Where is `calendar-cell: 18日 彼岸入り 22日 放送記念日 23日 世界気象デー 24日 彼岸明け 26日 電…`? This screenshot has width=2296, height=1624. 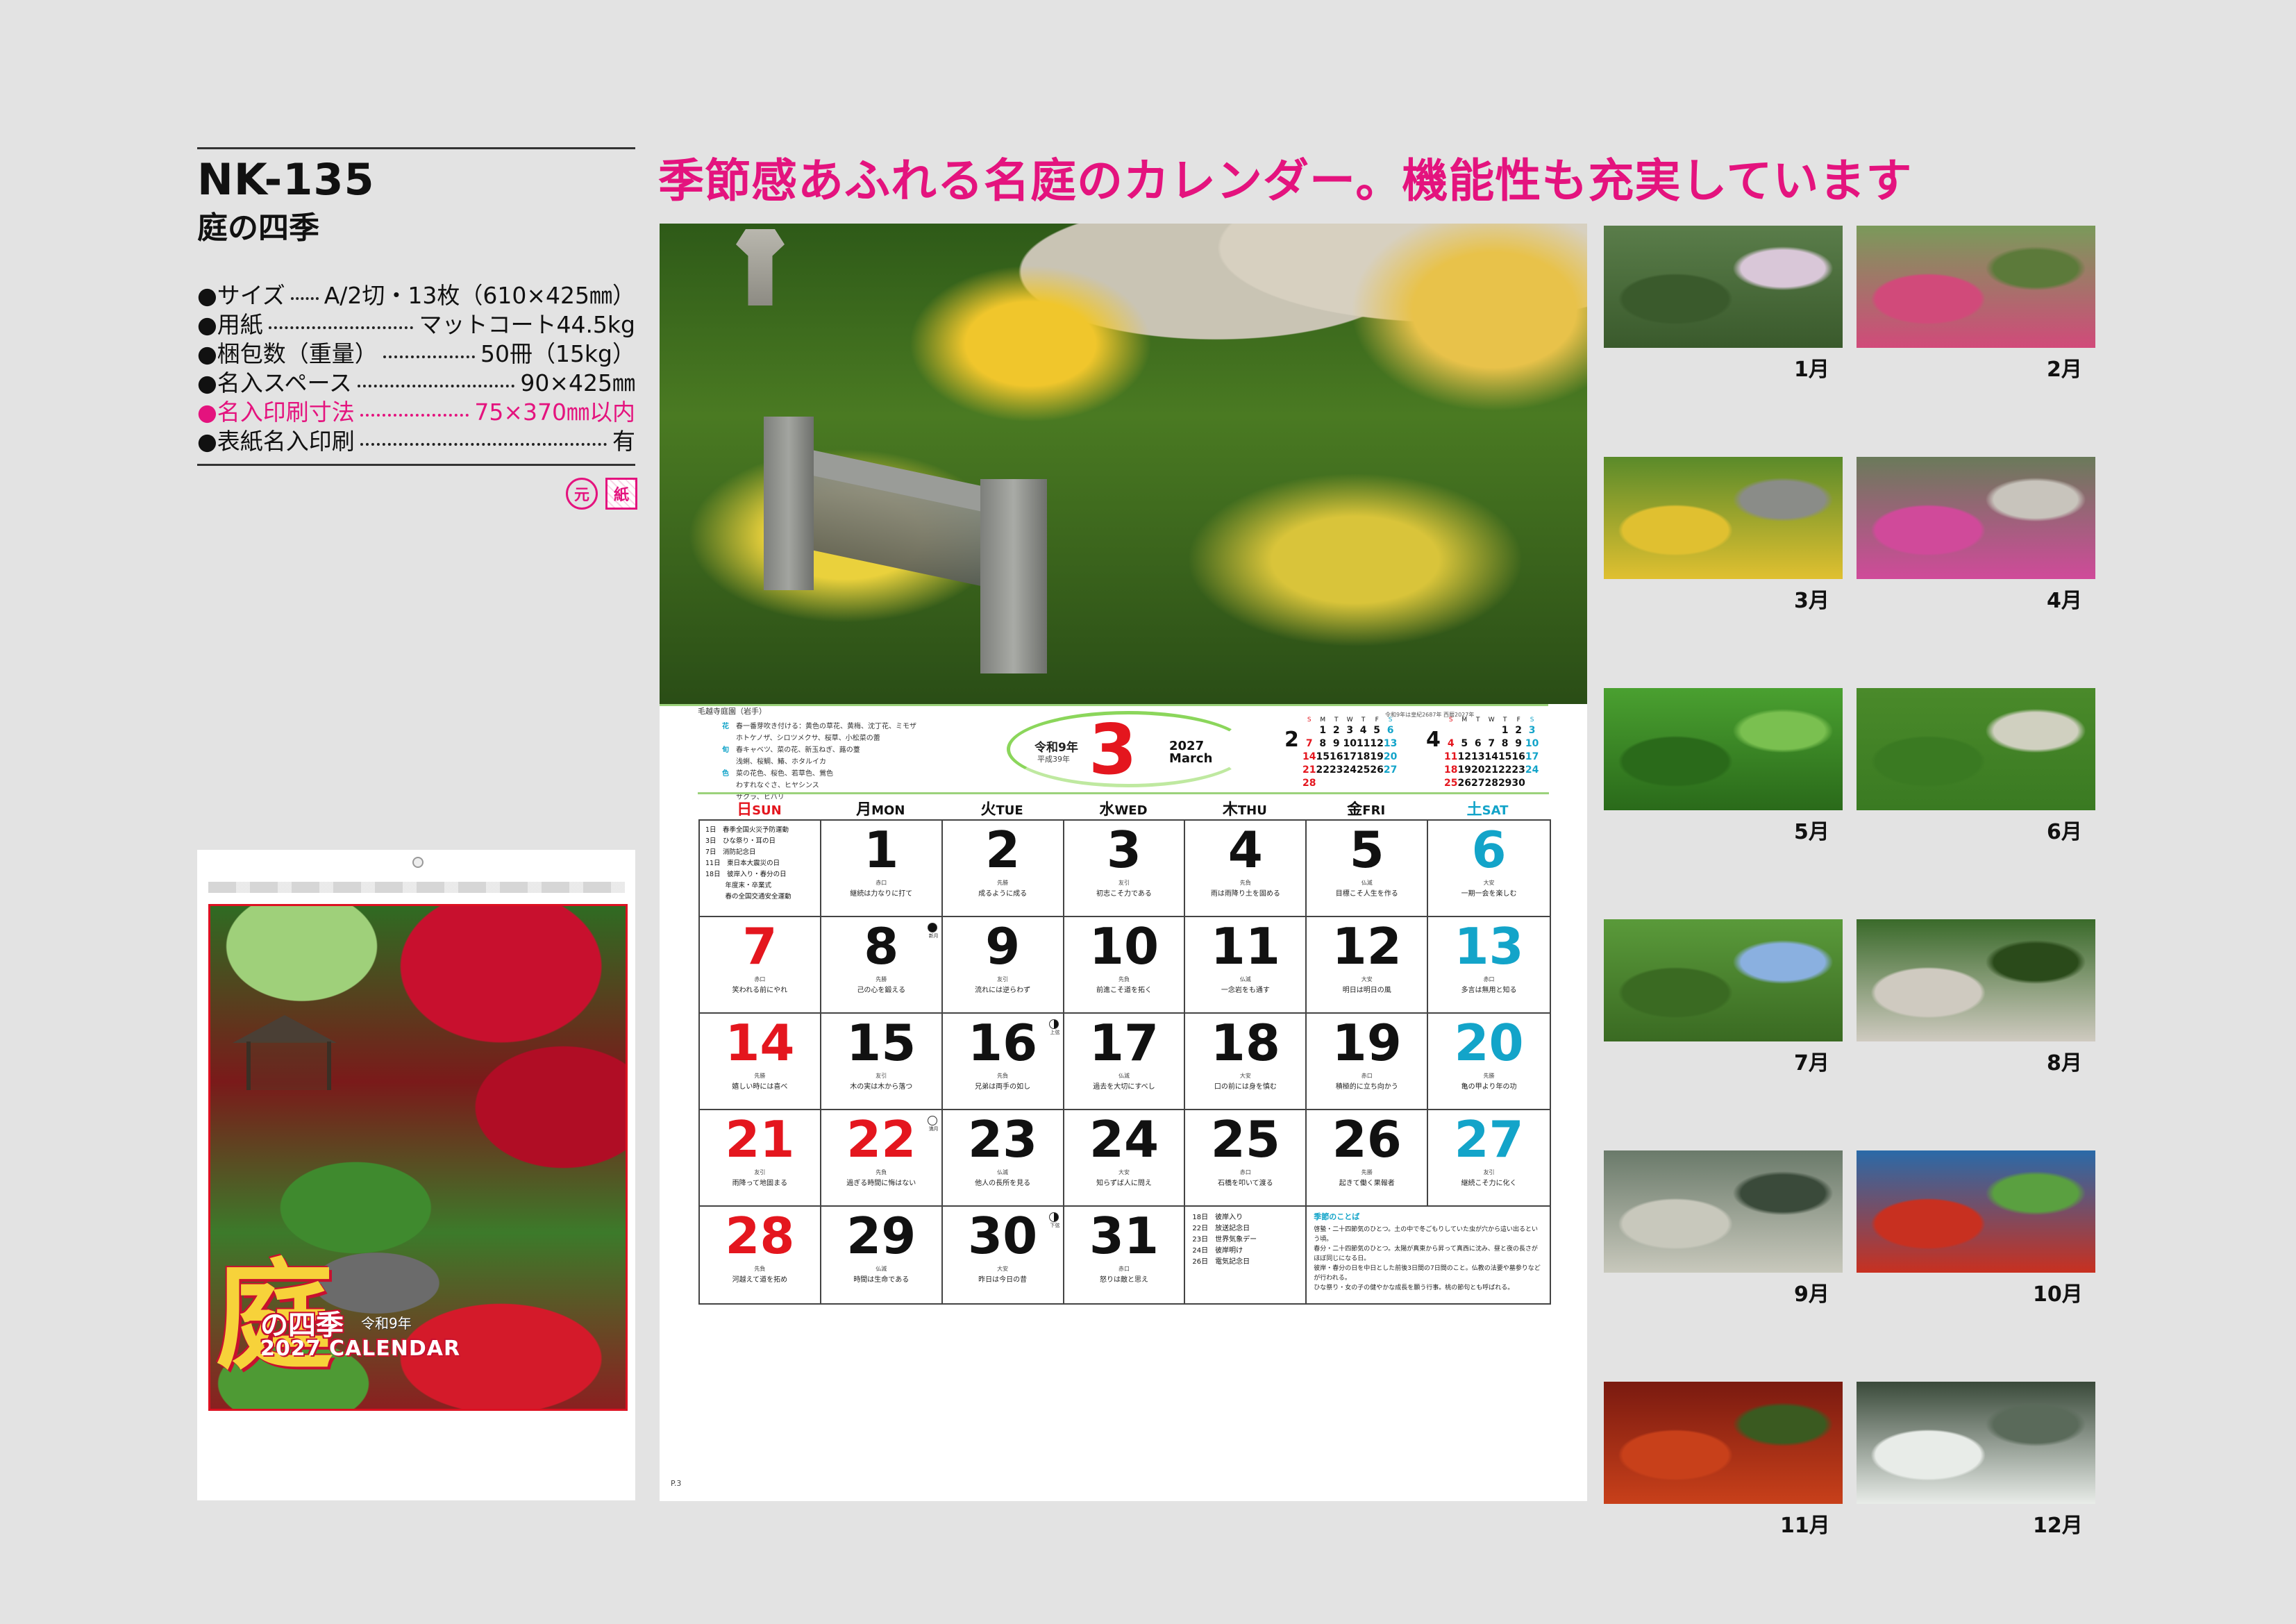
calendar-cell: 18日 彼岸入り 22日 放送記念日 23日 世界気象デー 24日 彼岸明け 26日 電… is located at coordinates (1246, 1255).